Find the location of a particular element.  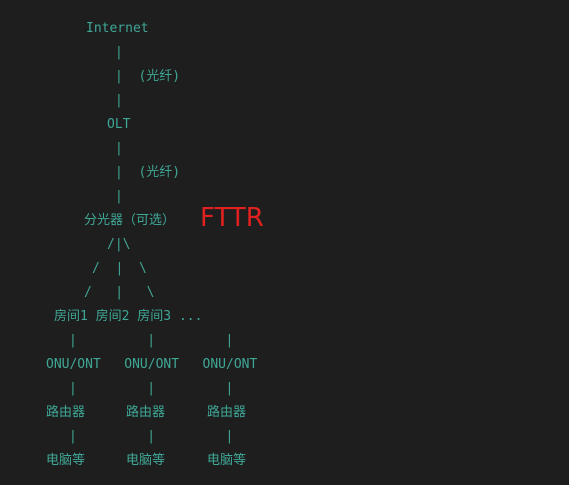

computer-label-3: 电脑等 is located at coordinates (227, 460).